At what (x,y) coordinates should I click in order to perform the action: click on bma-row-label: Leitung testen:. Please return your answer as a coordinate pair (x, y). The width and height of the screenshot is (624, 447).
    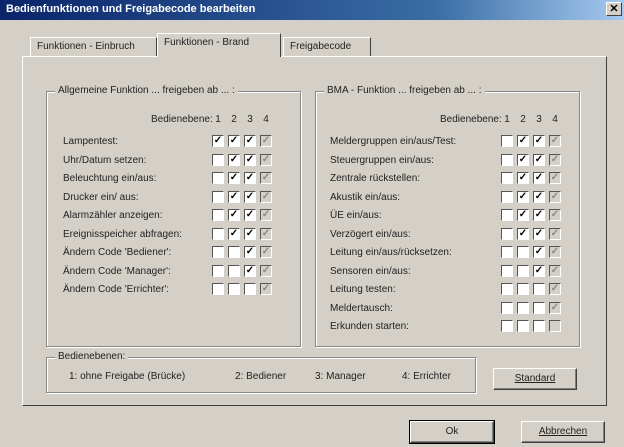
    Looking at the image, I should click on (363, 289).